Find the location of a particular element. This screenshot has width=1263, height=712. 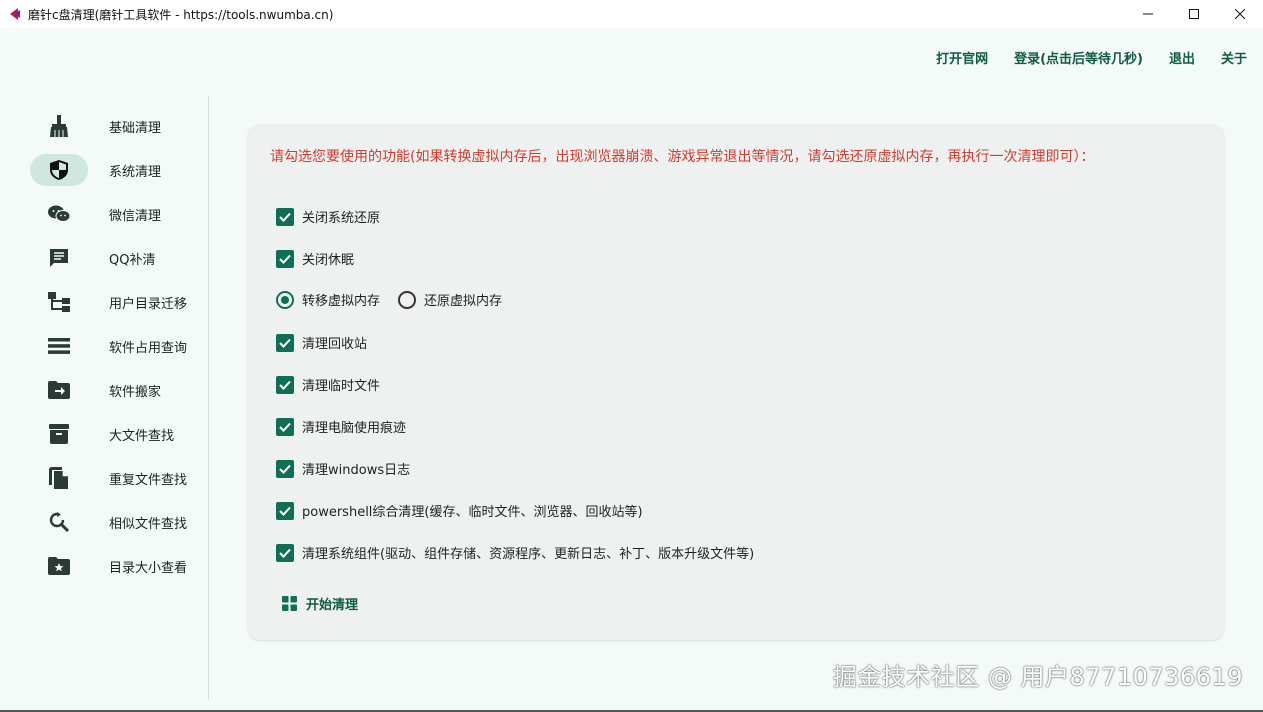

option-label: 清理windows日志 is located at coordinates (356, 470).